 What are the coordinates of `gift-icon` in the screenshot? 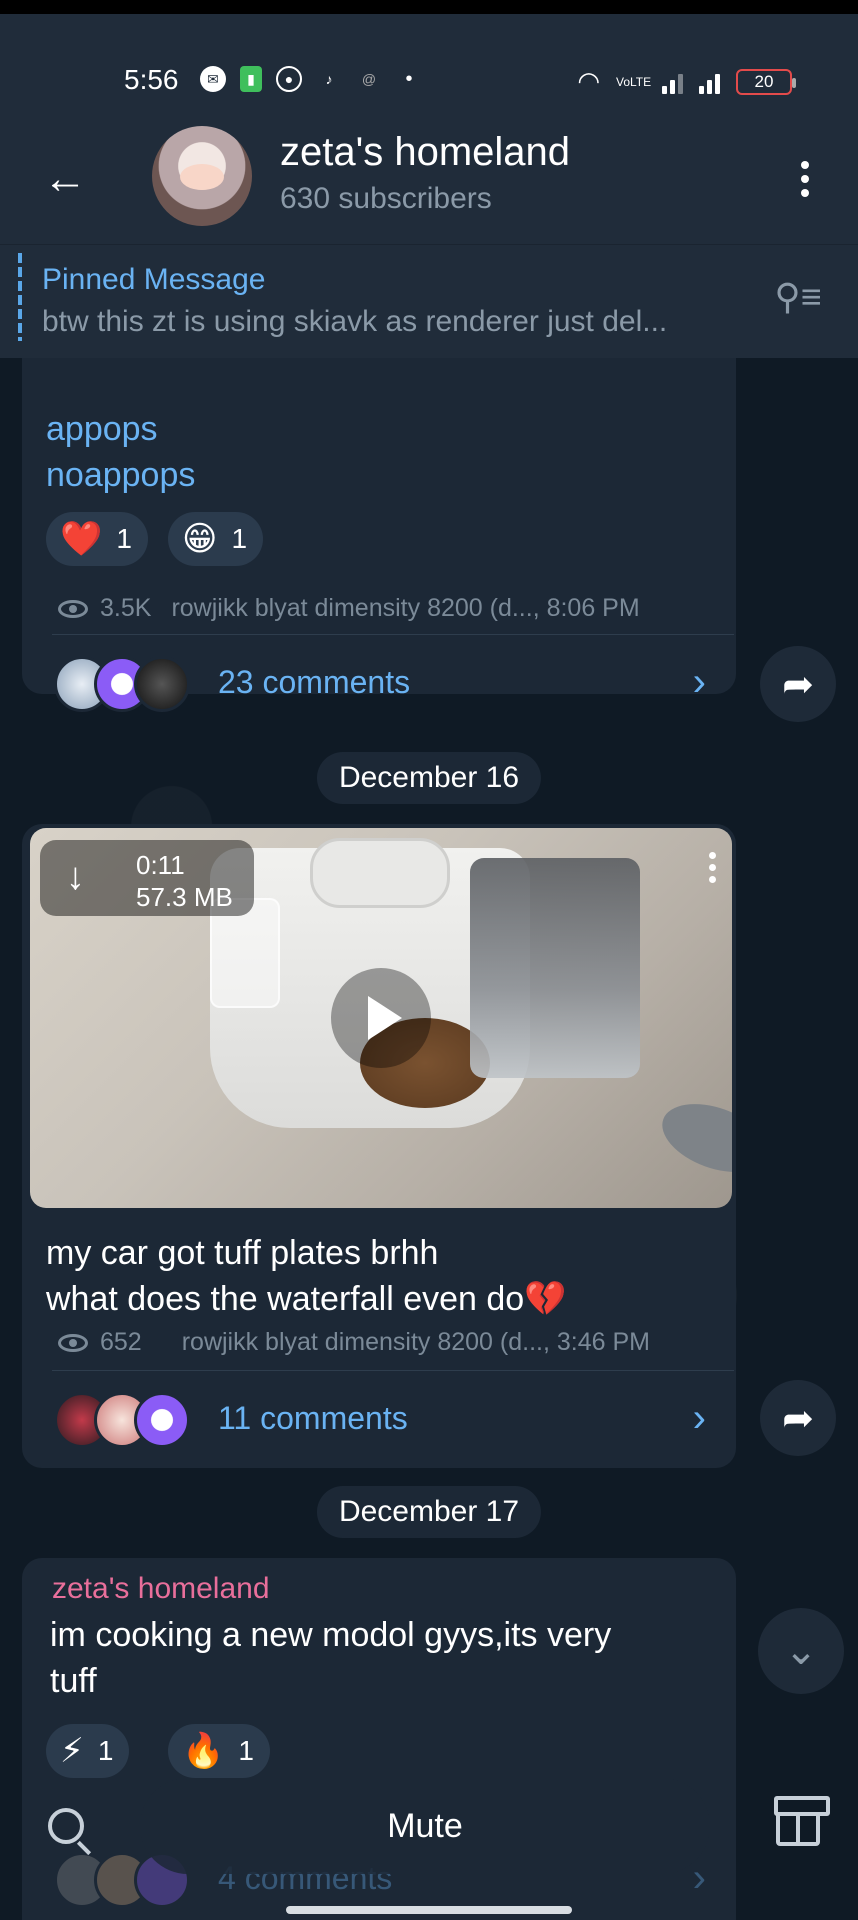 It's located at (798, 1826).